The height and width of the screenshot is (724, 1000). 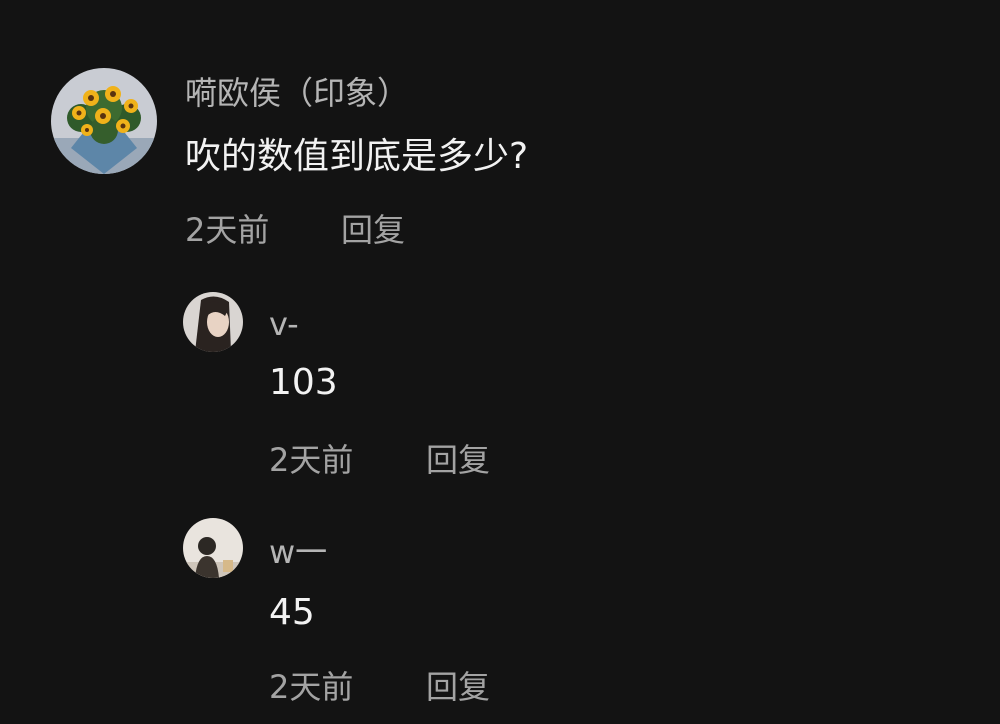 What do you see at coordinates (284, 324) in the screenshot?
I see `username: v-` at bounding box center [284, 324].